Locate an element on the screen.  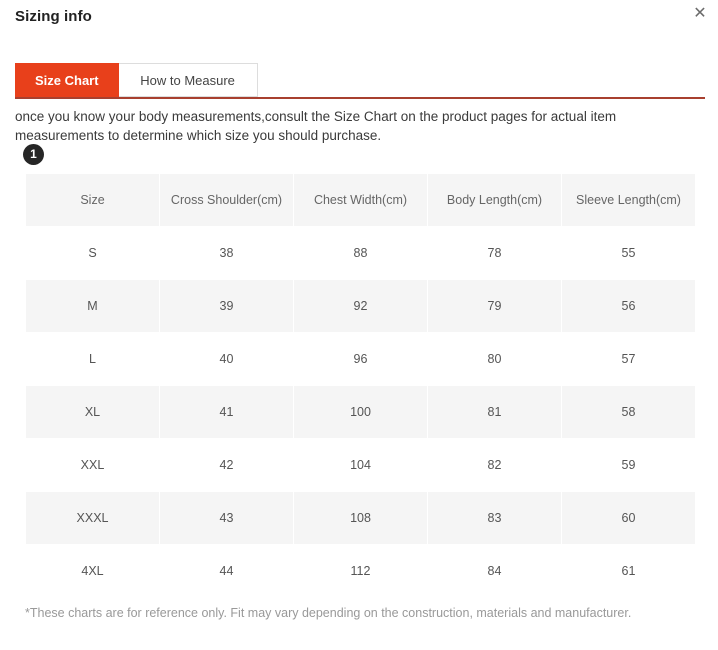
cell-body-length: 84 is located at coordinates (494, 571).